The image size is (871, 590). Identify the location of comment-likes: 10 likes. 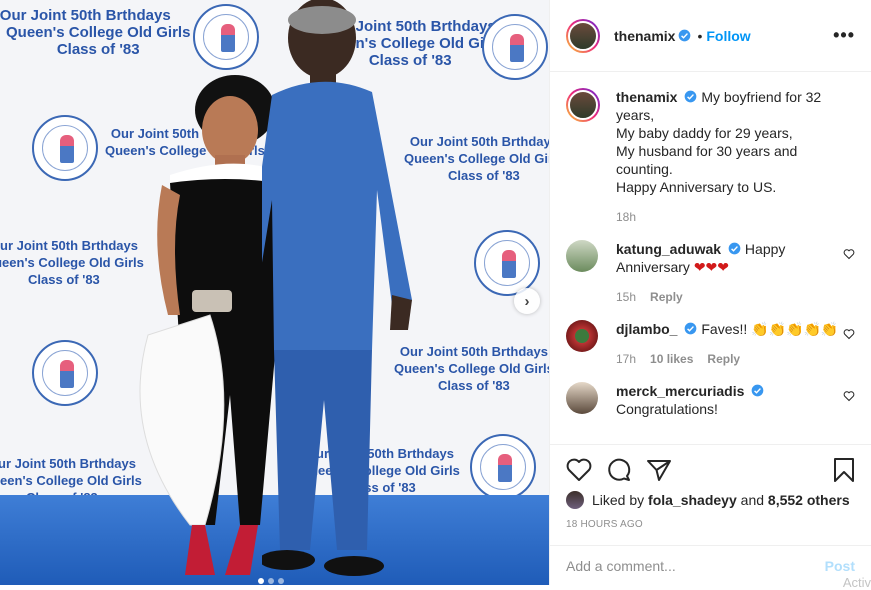
(671, 359).